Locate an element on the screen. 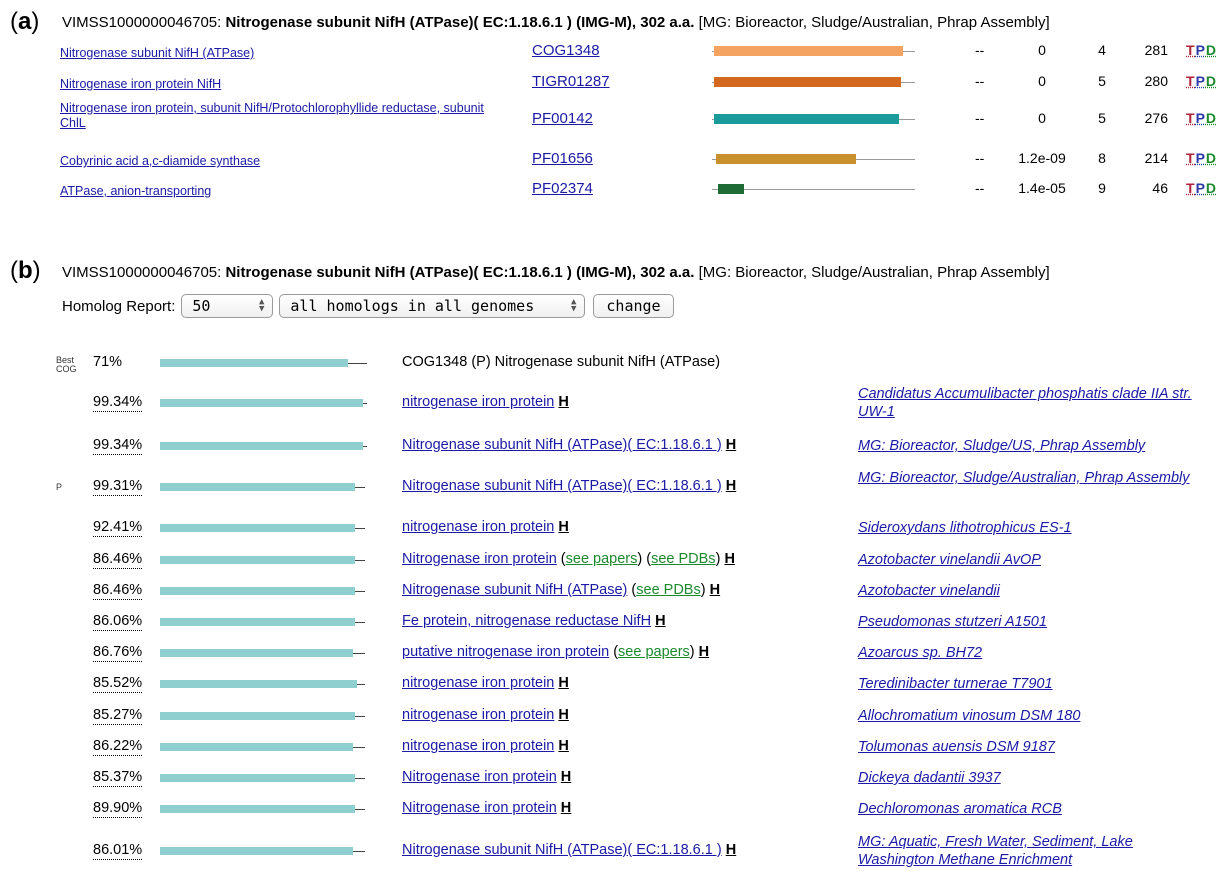 This screenshot has height=872, width=1230. domain-description-link: ATPase, anion-transporting is located at coordinates (280, 191).